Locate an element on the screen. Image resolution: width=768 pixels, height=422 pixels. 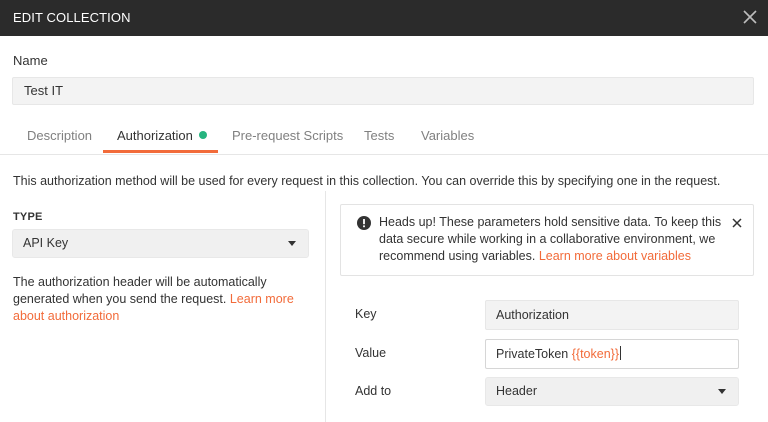
add-to-label: Add to is located at coordinates (373, 391).